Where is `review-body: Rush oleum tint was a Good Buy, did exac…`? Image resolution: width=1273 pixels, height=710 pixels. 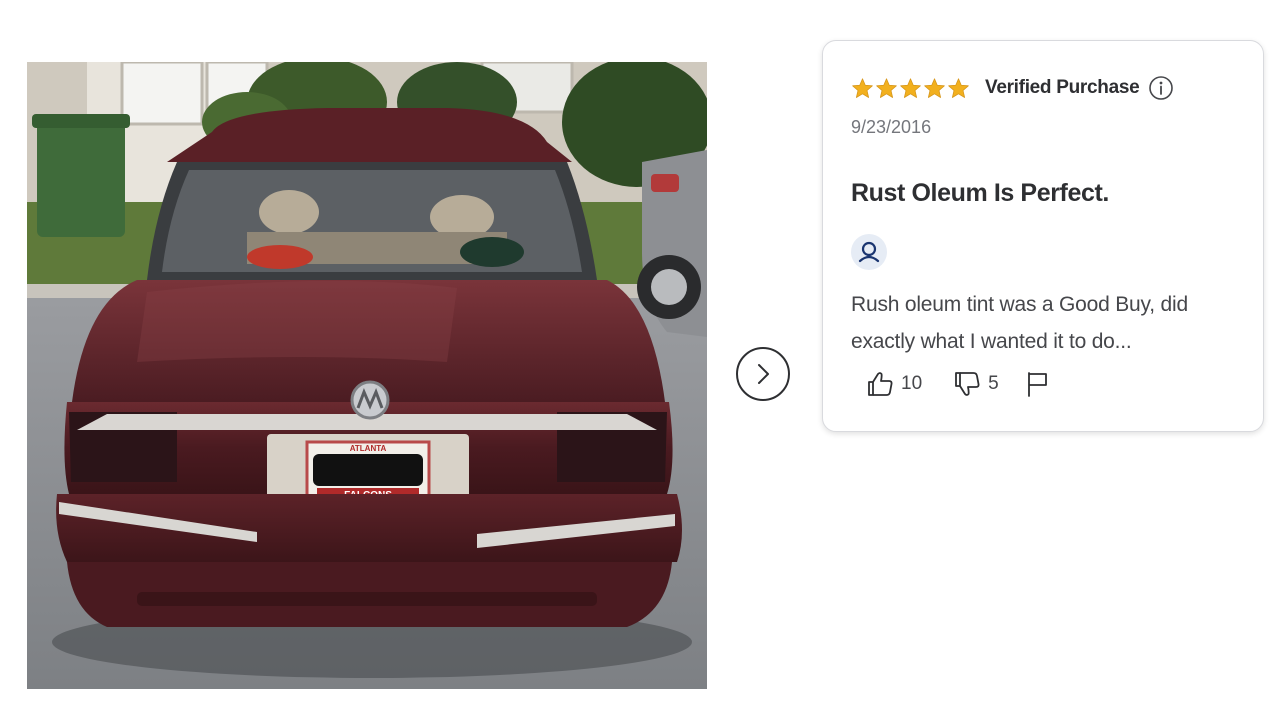 review-body: Rush oleum tint was a Good Buy, did exac… is located at coordinates (1019, 323).